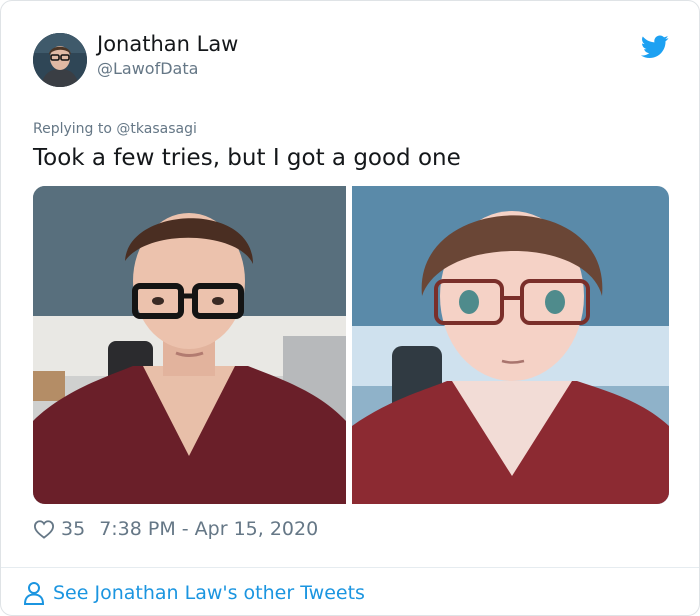 The height and width of the screenshot is (616, 700). Describe the element at coordinates (350, 567) in the screenshot. I see `divider` at that location.